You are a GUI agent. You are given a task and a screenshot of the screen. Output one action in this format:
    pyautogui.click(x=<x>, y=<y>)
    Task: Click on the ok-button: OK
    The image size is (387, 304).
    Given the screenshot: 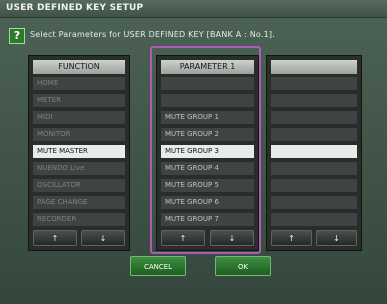 What is the action you would take?
    pyautogui.click(x=243, y=266)
    